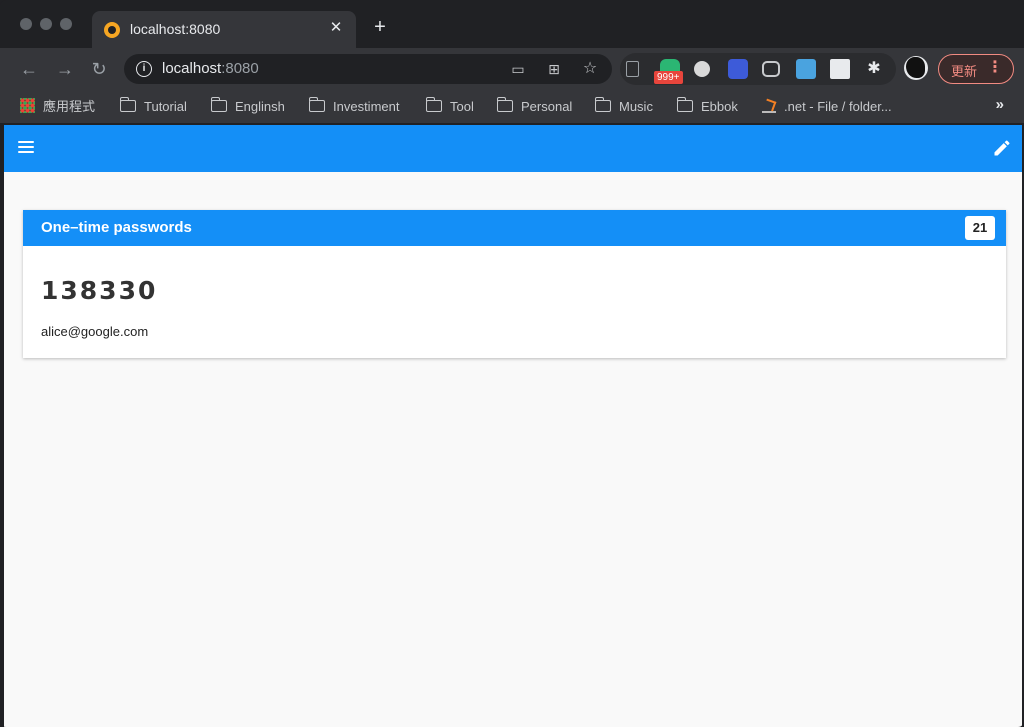  What do you see at coordinates (806, 69) in the screenshot?
I see `clipboard-extension-icon` at bounding box center [806, 69].